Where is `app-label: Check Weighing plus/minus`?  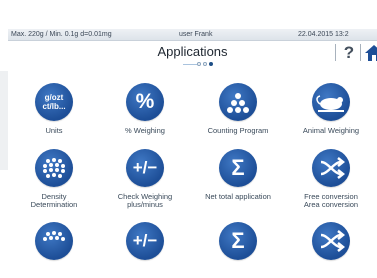 app-label: Check Weighing plus/minus is located at coordinates (145, 200).